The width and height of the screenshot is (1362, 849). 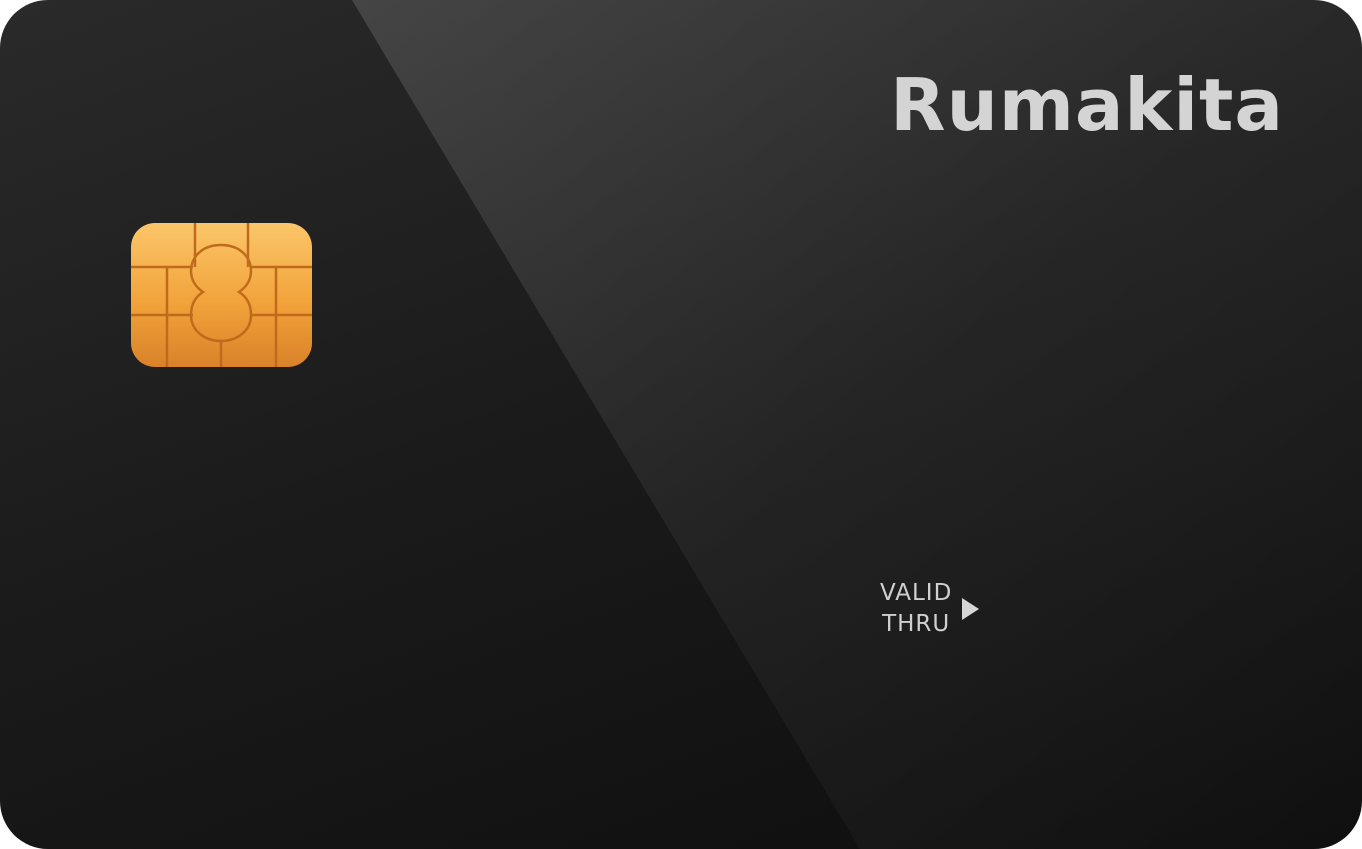 I want to click on valid-thru-label: VALID THRU, so click(x=930, y=609).